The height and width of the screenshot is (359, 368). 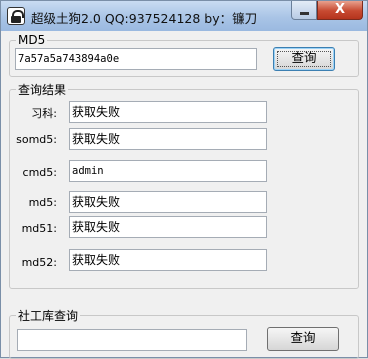 I want to click on title-bar: 超级土狗2.0 QQ:937524128 by：镰刀 X, so click(x=184, y=16).